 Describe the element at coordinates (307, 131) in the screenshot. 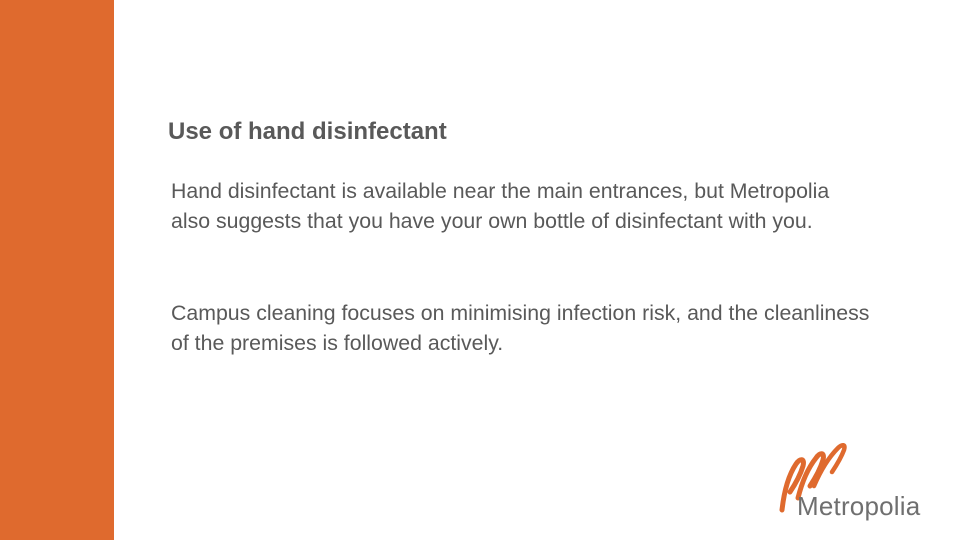

I see `slide-title: Use of hand disinfectant` at that location.